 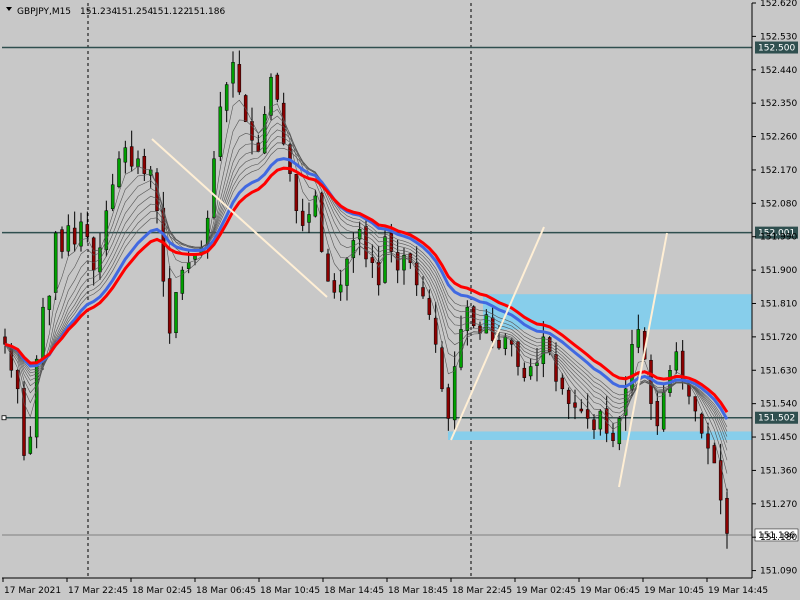 What do you see at coordinates (778, 71) in the screenshot?
I see `y-tick-label: 152.440` at bounding box center [778, 71].